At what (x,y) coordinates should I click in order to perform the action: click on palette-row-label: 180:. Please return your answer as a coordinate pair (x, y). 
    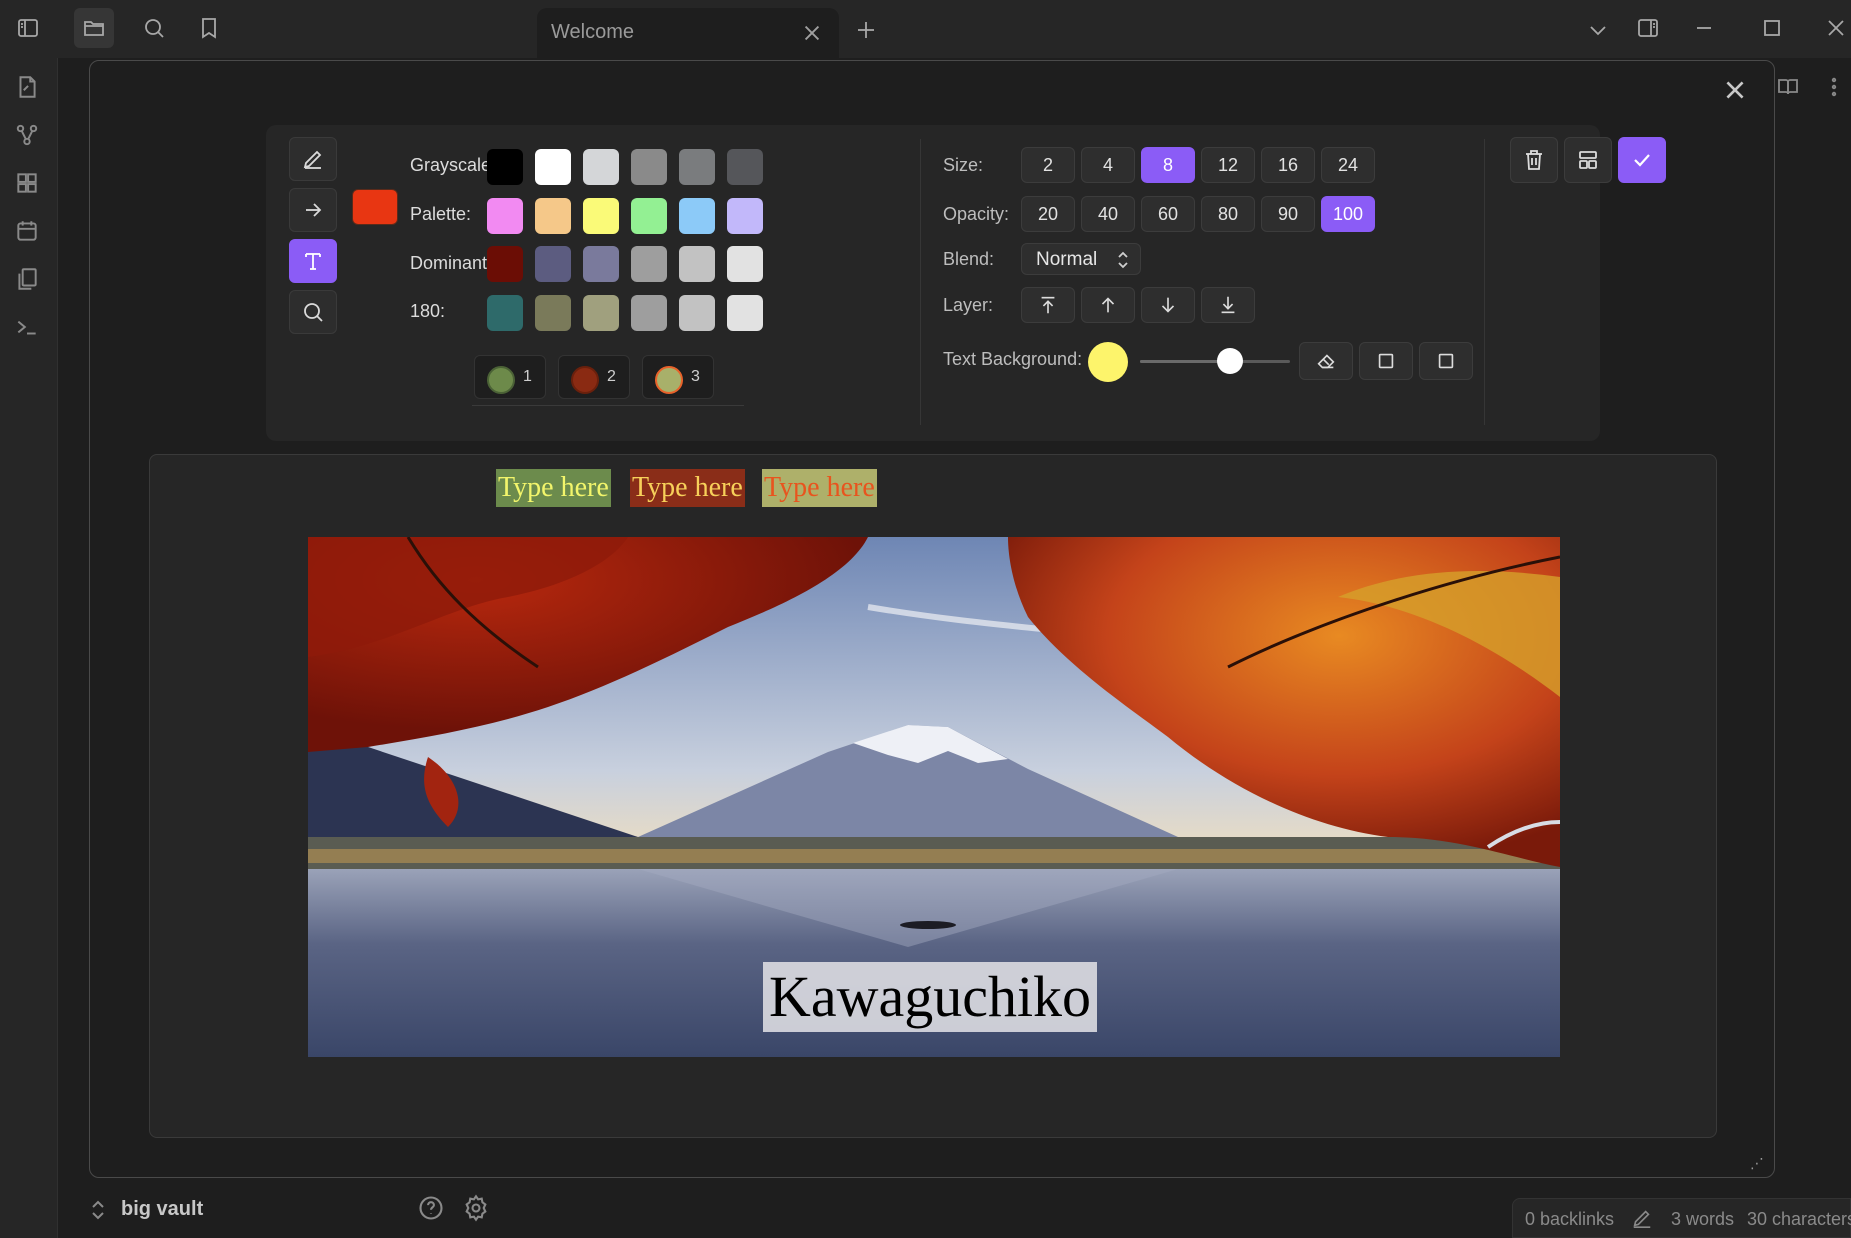
    Looking at the image, I should click on (428, 311).